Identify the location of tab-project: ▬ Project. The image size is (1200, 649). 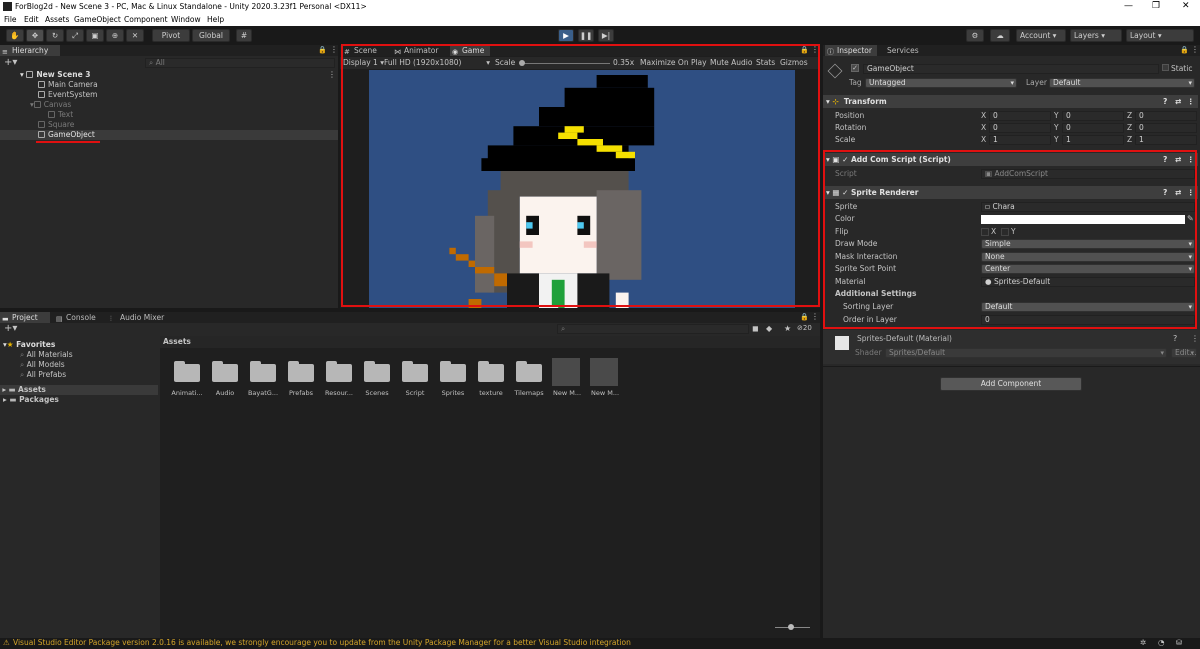
(25, 317).